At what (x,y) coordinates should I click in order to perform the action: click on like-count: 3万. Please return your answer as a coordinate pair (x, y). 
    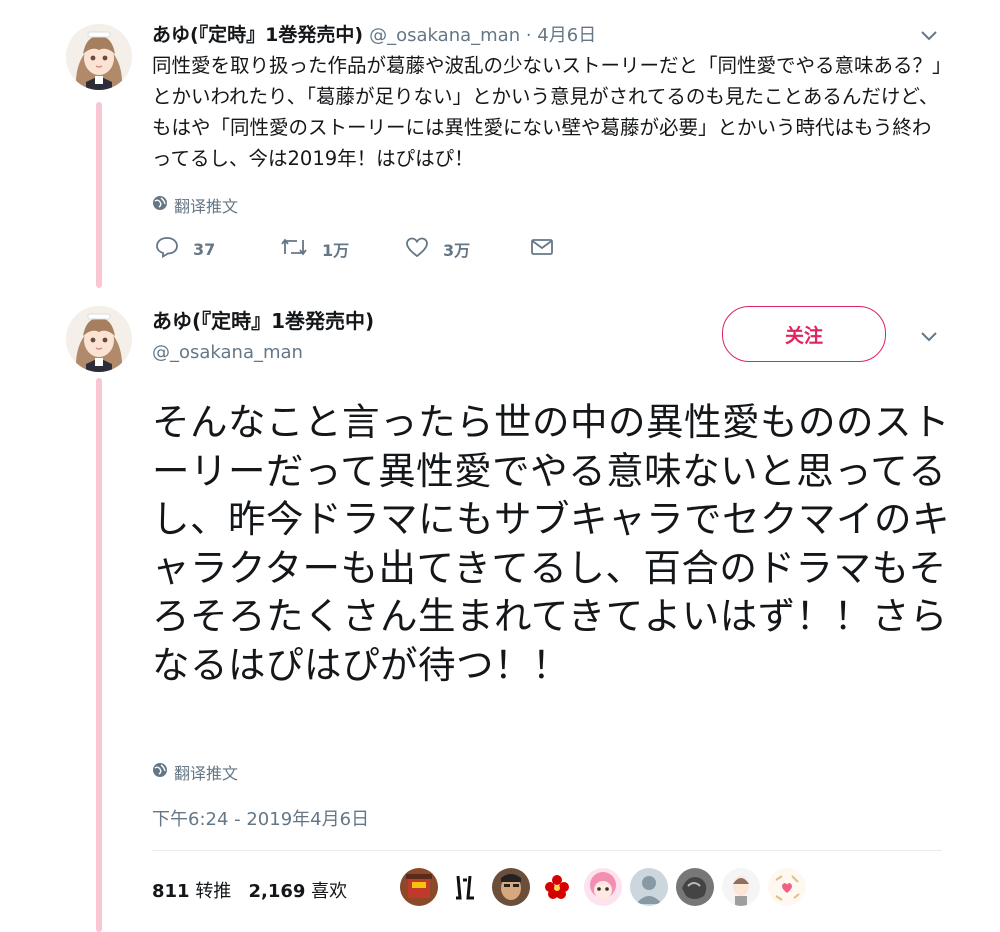
    Looking at the image, I should click on (457, 250).